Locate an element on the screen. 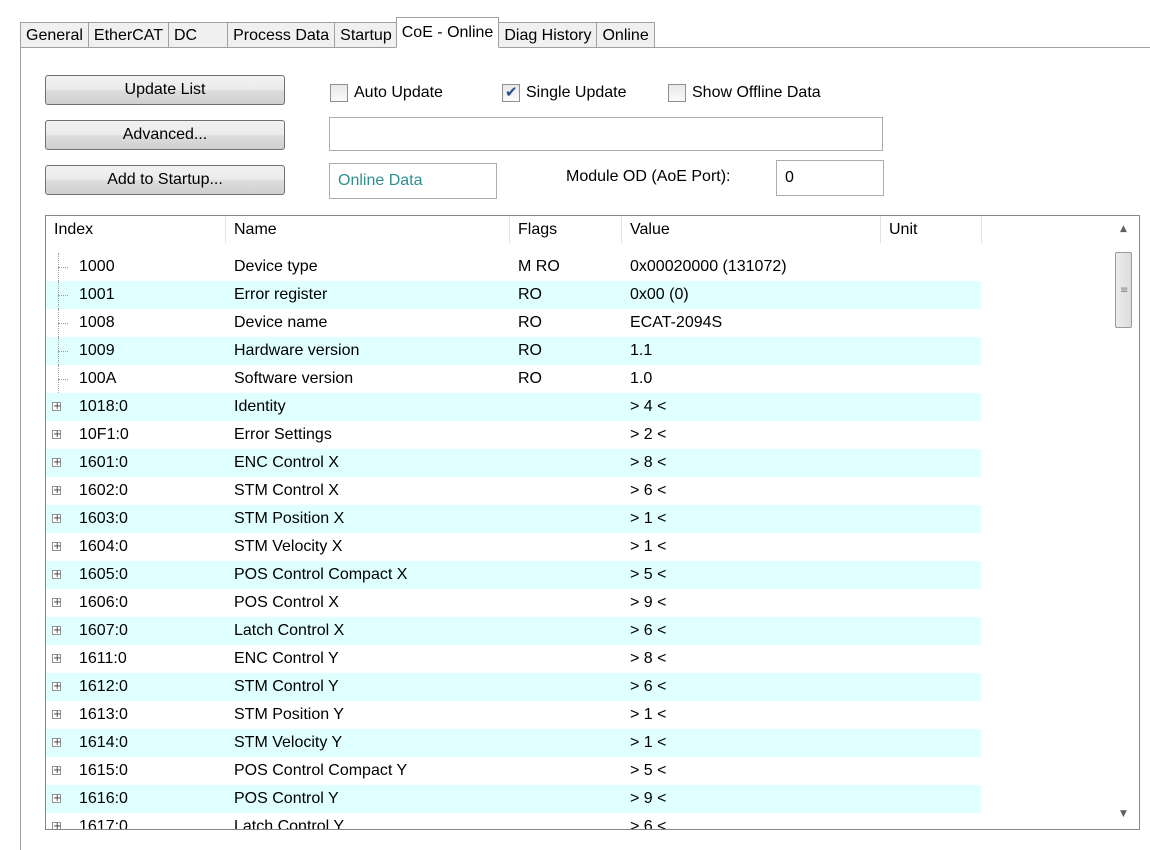 This screenshot has height=850, width=1150. tab-process-data: Process Data is located at coordinates (281, 35).